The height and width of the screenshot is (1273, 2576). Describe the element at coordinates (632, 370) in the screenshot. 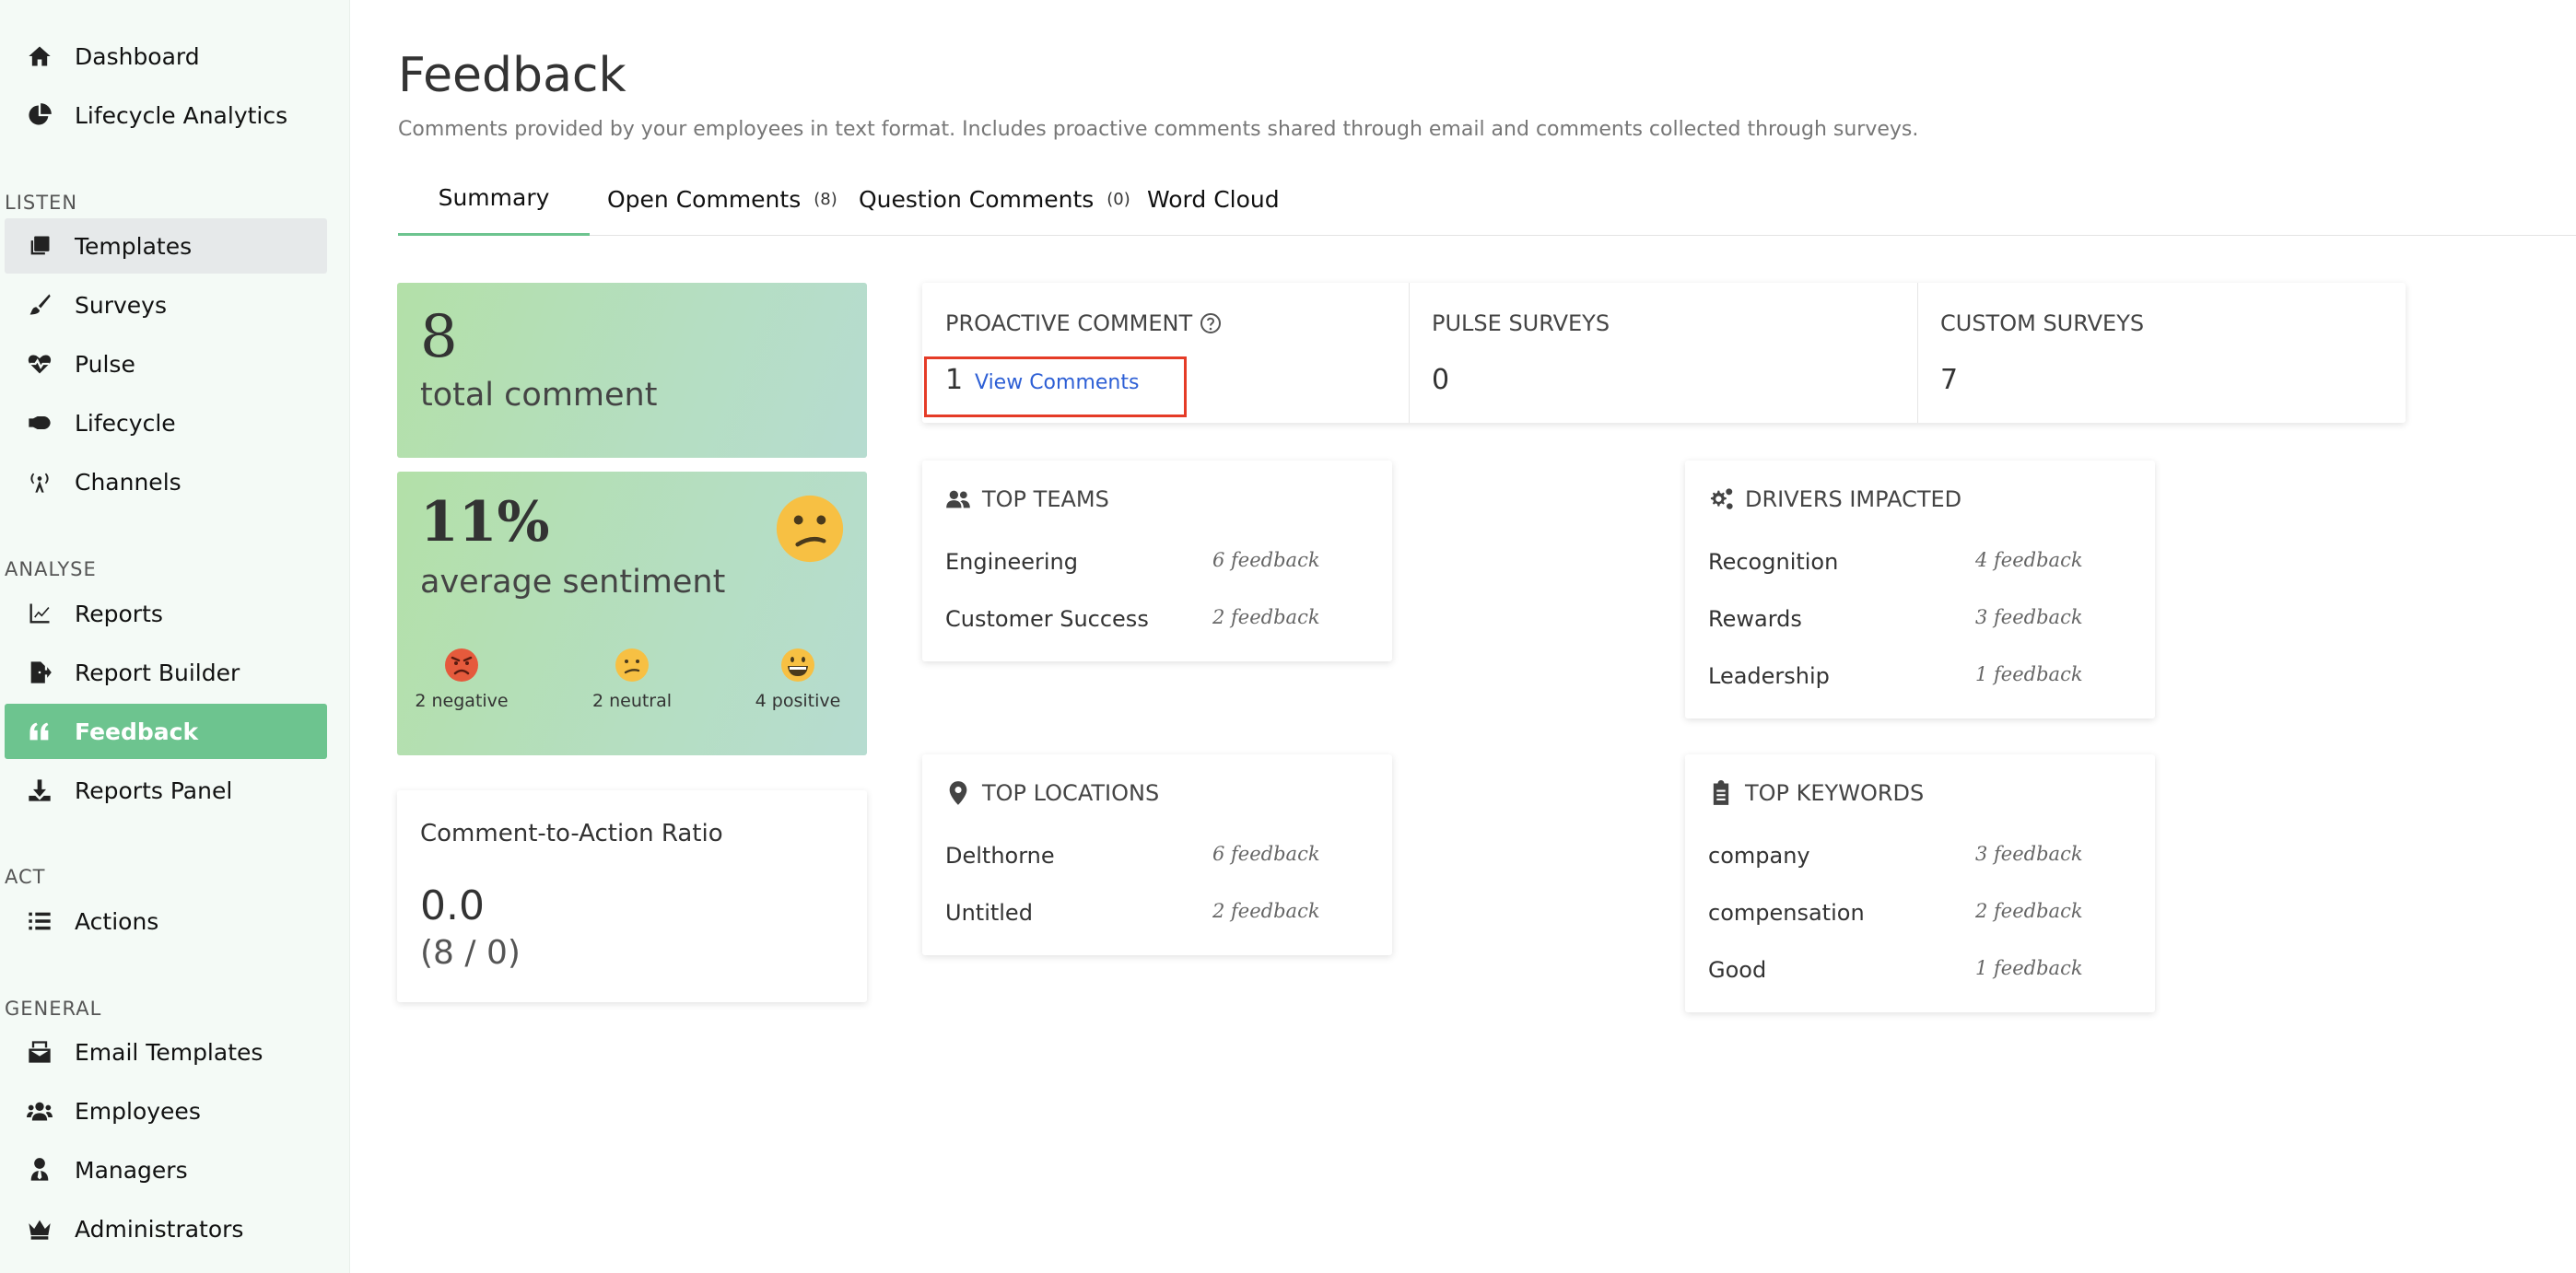

I see `total-comment-card: 8 total comment` at that location.